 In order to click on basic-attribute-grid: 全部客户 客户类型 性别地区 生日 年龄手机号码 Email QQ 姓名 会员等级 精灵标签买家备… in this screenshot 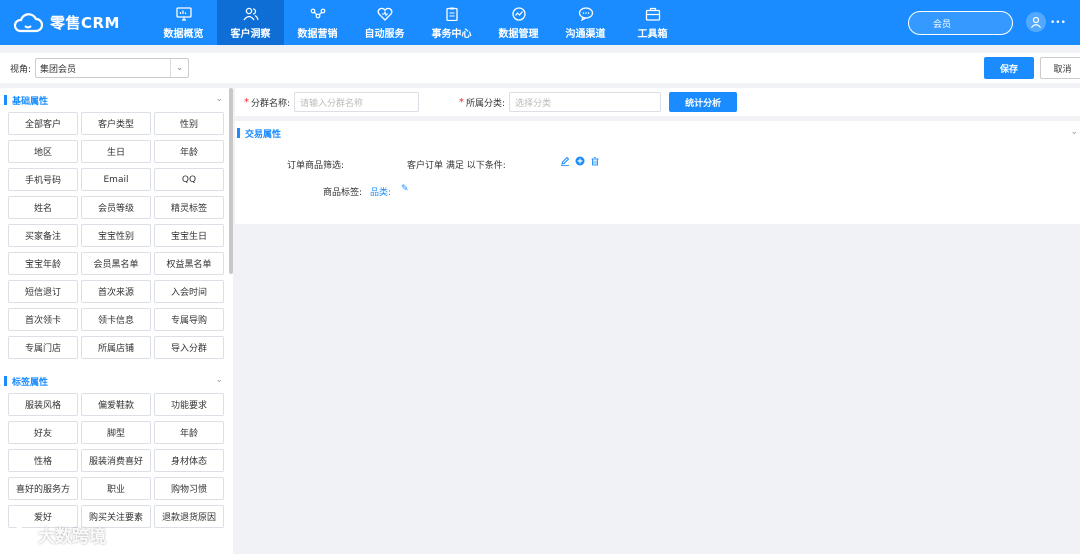, I will do `click(116, 235)`.